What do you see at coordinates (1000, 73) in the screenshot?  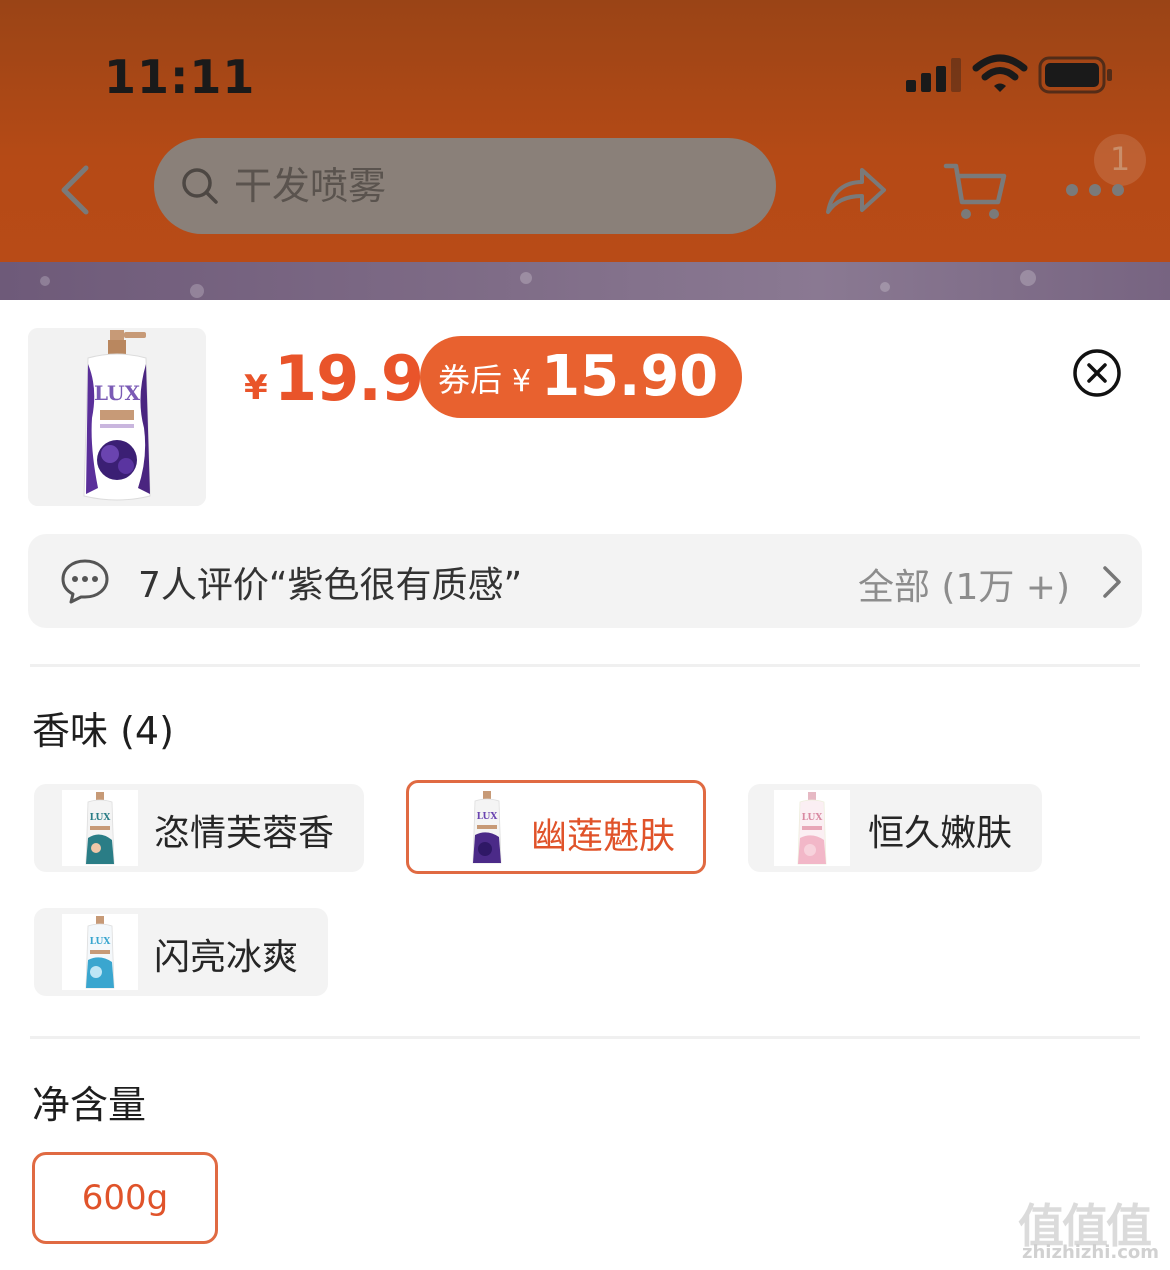 I see `wifi-icon` at bounding box center [1000, 73].